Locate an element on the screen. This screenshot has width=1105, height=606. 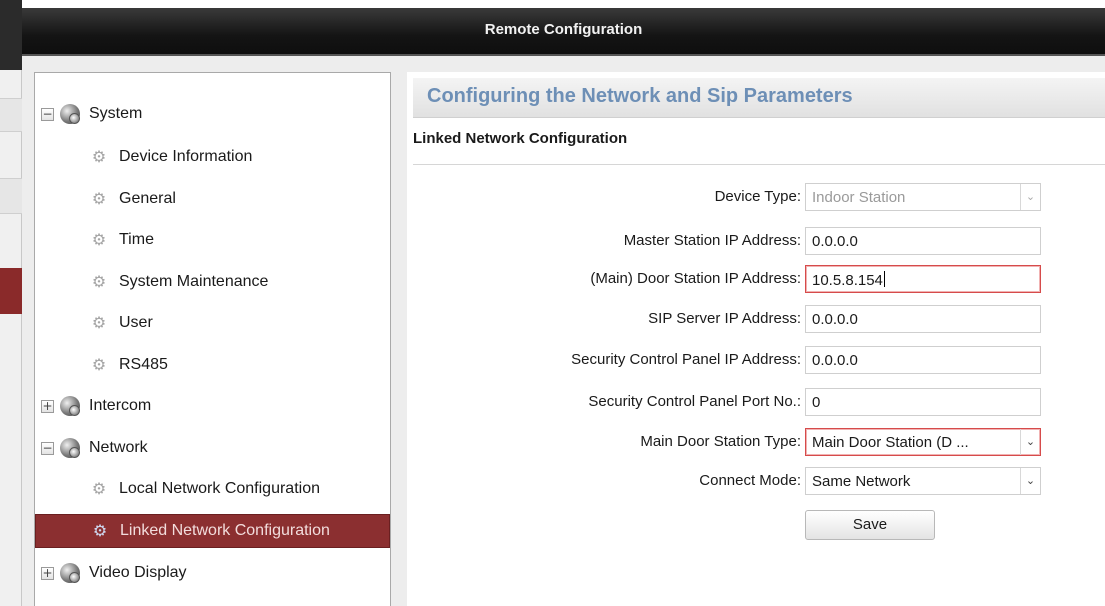
section-title: Linked Network Configuration is located at coordinates (520, 138).